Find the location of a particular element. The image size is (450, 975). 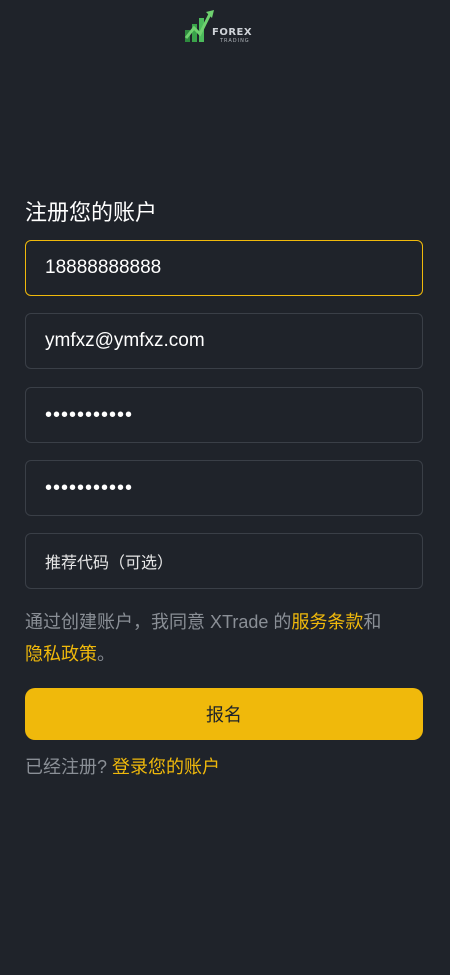

phone-field: 18888888888 is located at coordinates (224, 268).